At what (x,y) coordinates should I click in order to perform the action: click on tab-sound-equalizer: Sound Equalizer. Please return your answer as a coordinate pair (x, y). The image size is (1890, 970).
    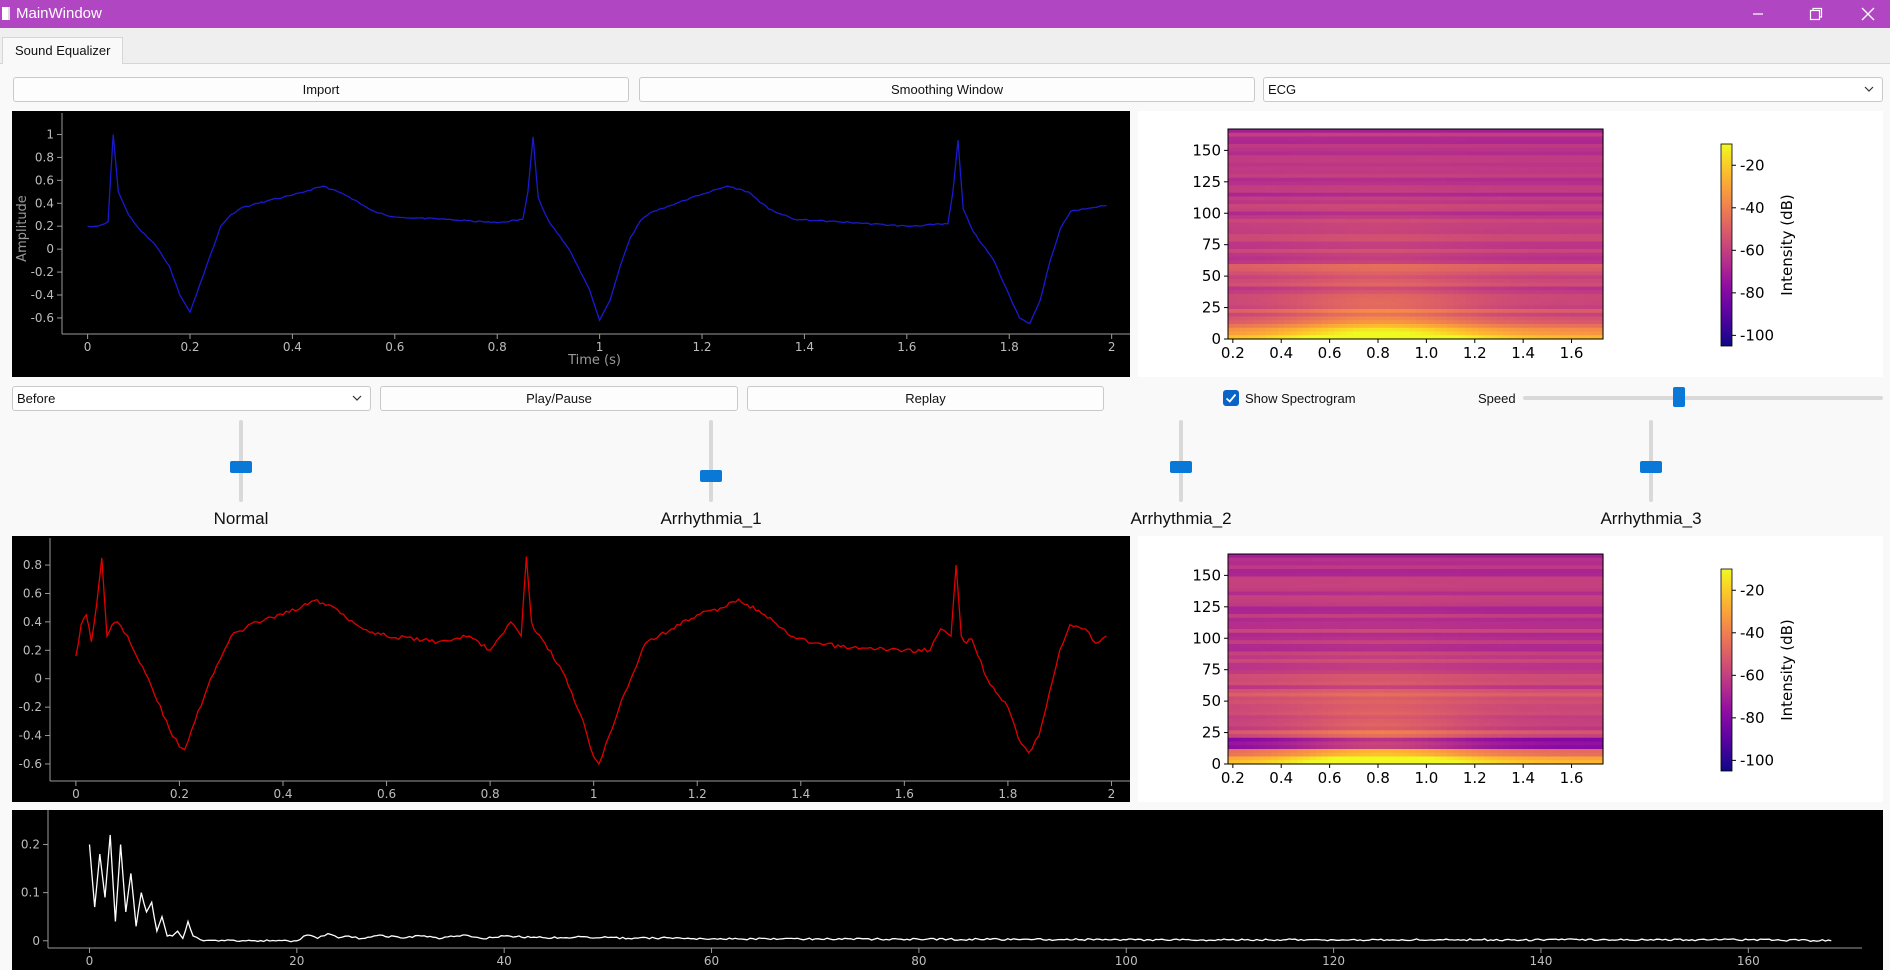
    Looking at the image, I should click on (63, 51).